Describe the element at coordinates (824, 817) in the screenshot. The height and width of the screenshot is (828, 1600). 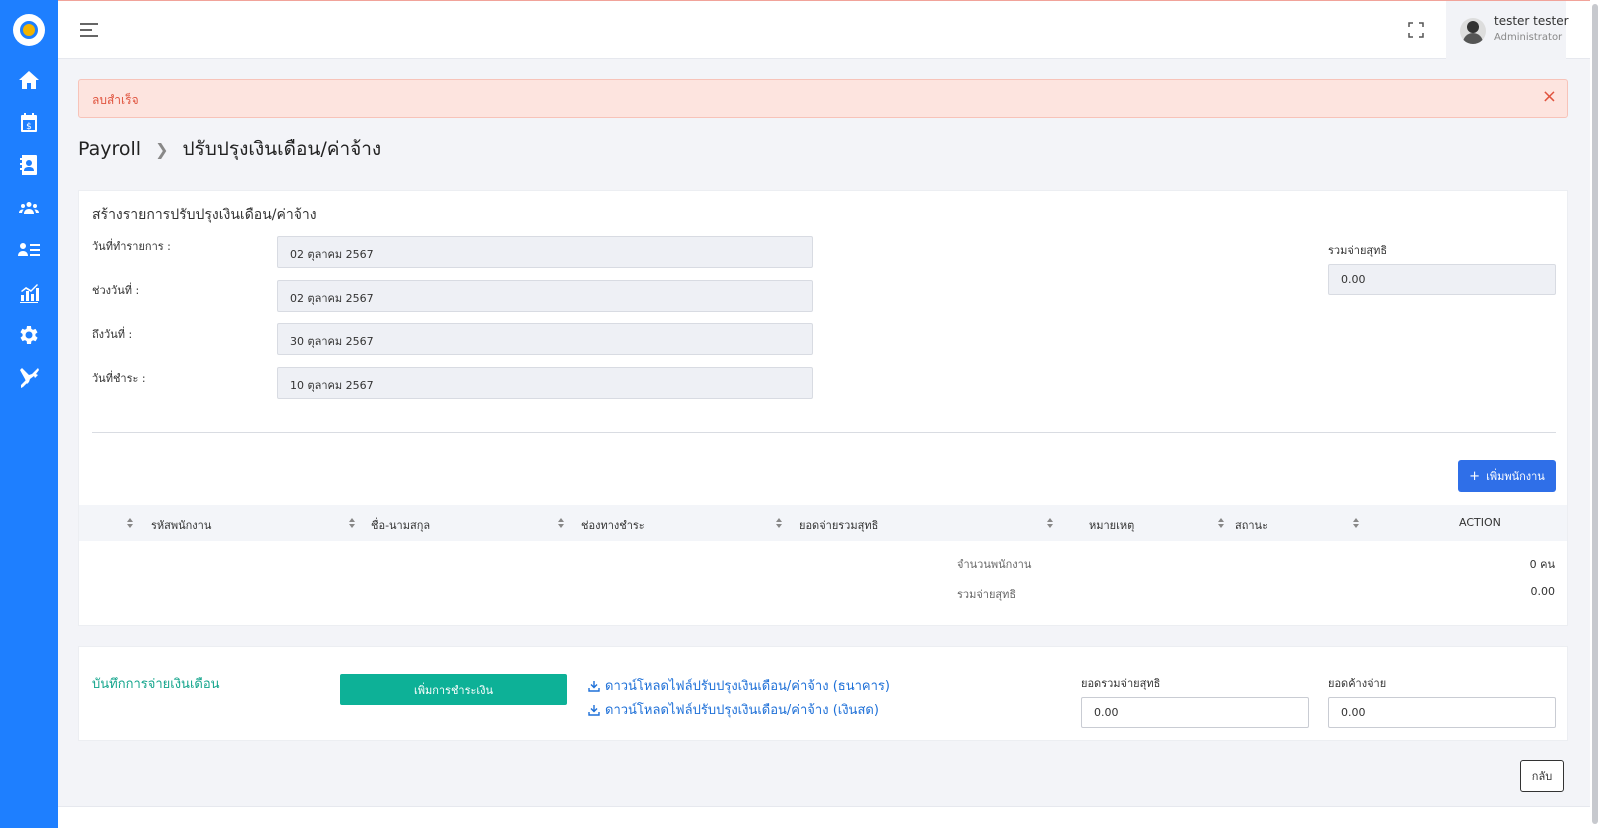
I see `footer` at that location.